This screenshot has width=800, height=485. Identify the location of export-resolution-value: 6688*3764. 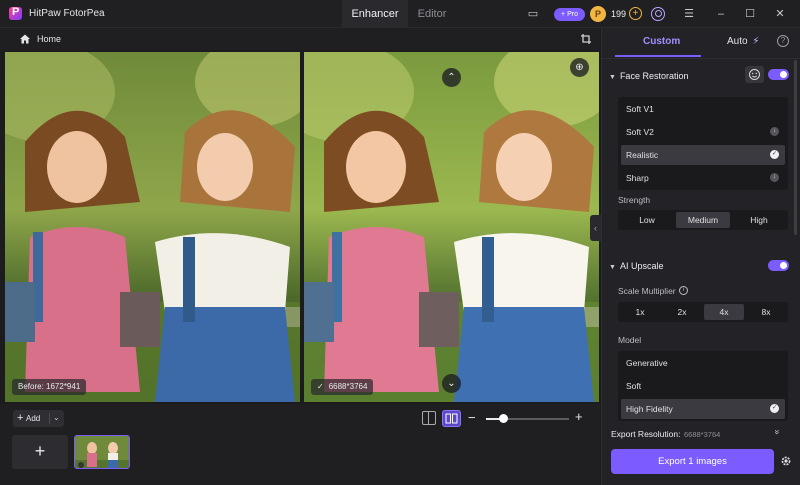
(702, 434).